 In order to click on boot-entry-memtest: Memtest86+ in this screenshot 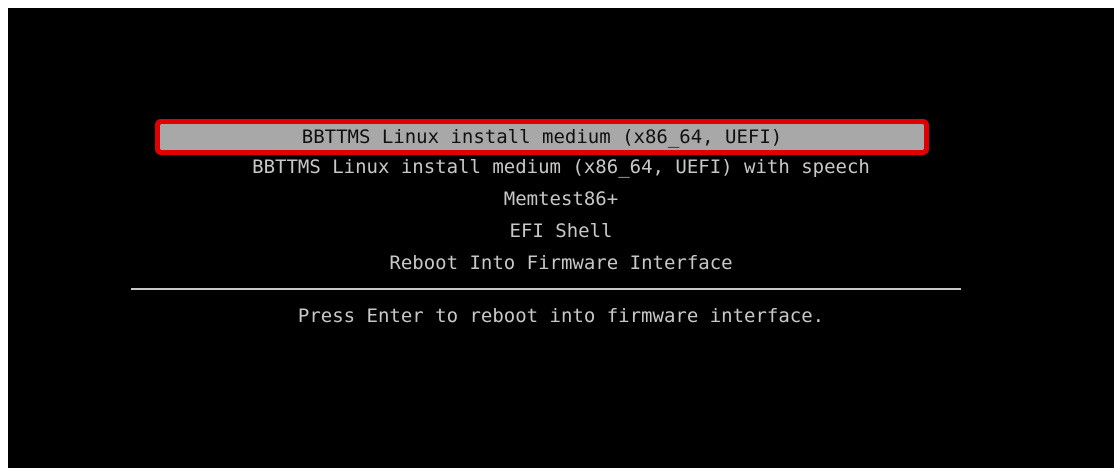, I will do `click(561, 200)`.